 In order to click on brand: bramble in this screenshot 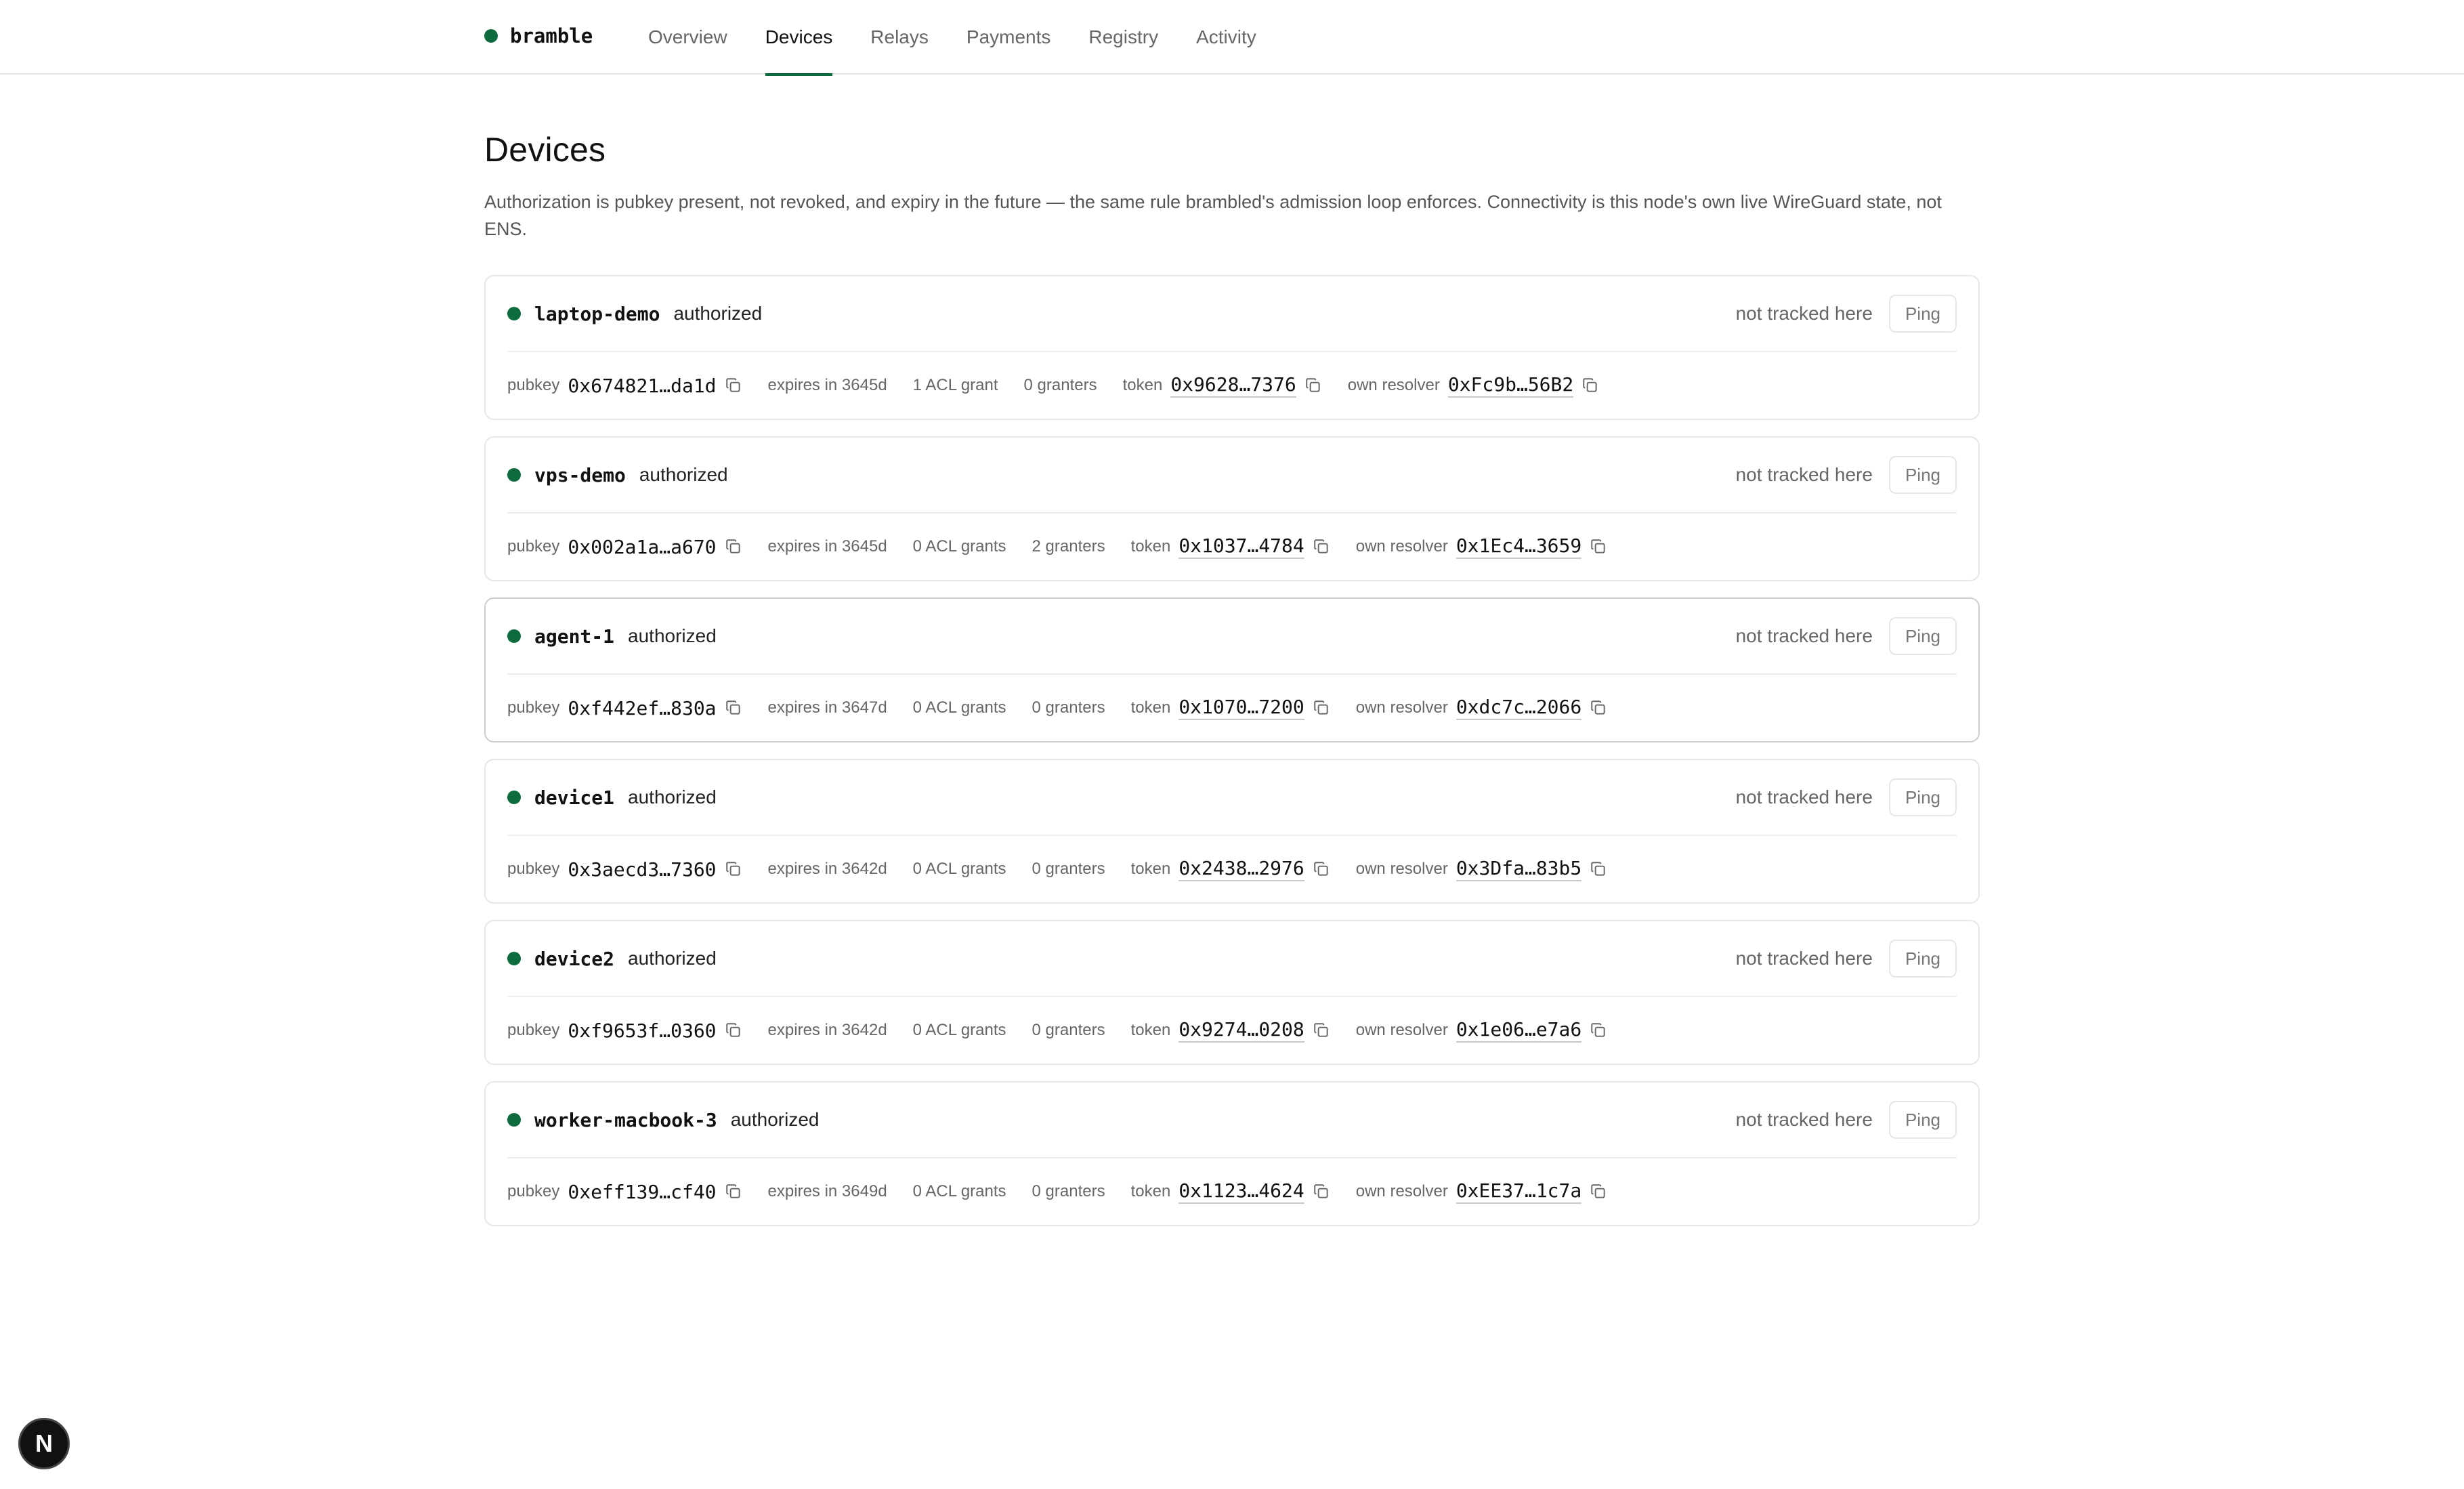, I will do `click(538, 36)`.